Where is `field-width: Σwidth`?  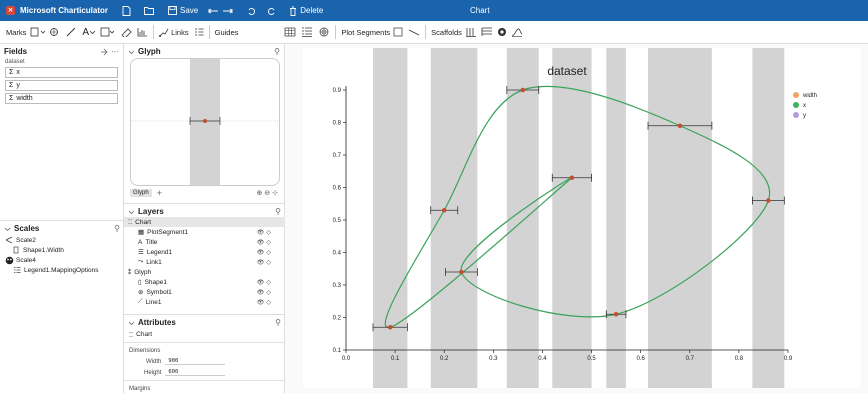 field-width: Σwidth is located at coordinates (61, 98).